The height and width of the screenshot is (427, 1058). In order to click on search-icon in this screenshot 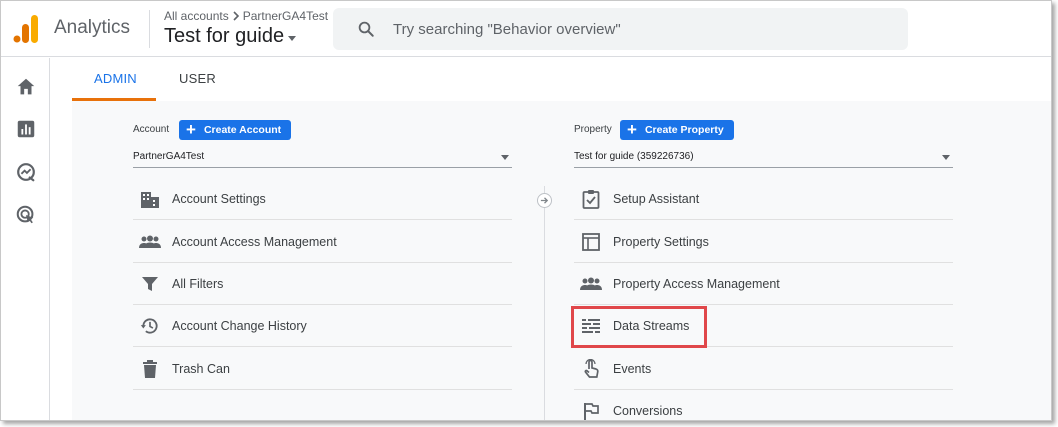, I will do `click(366, 29)`.